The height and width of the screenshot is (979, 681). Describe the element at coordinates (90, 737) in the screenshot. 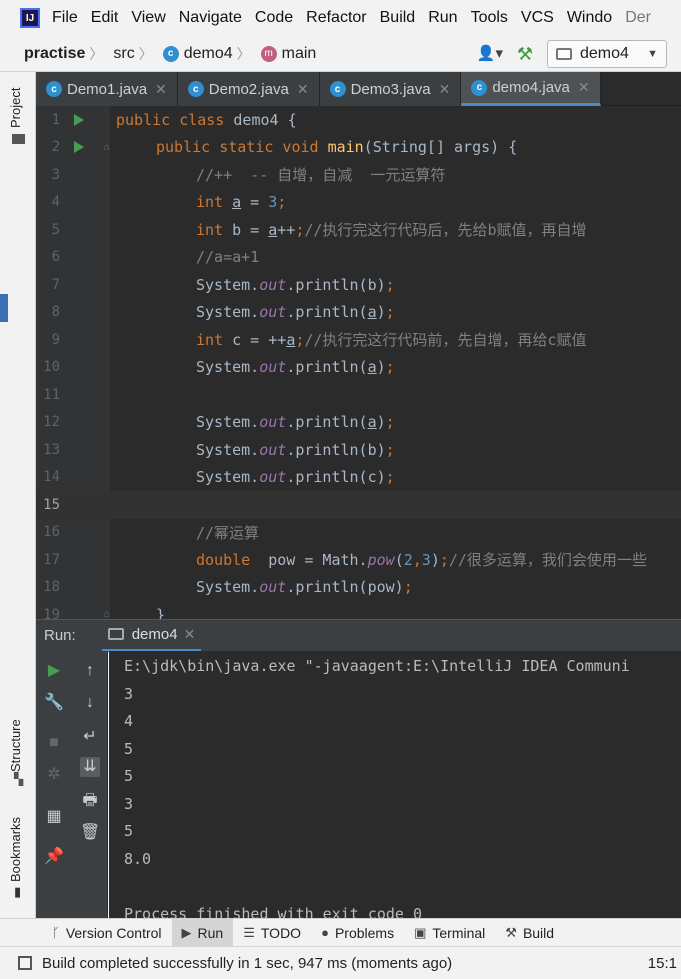

I see `soft-wrap-icon: ↵` at that location.